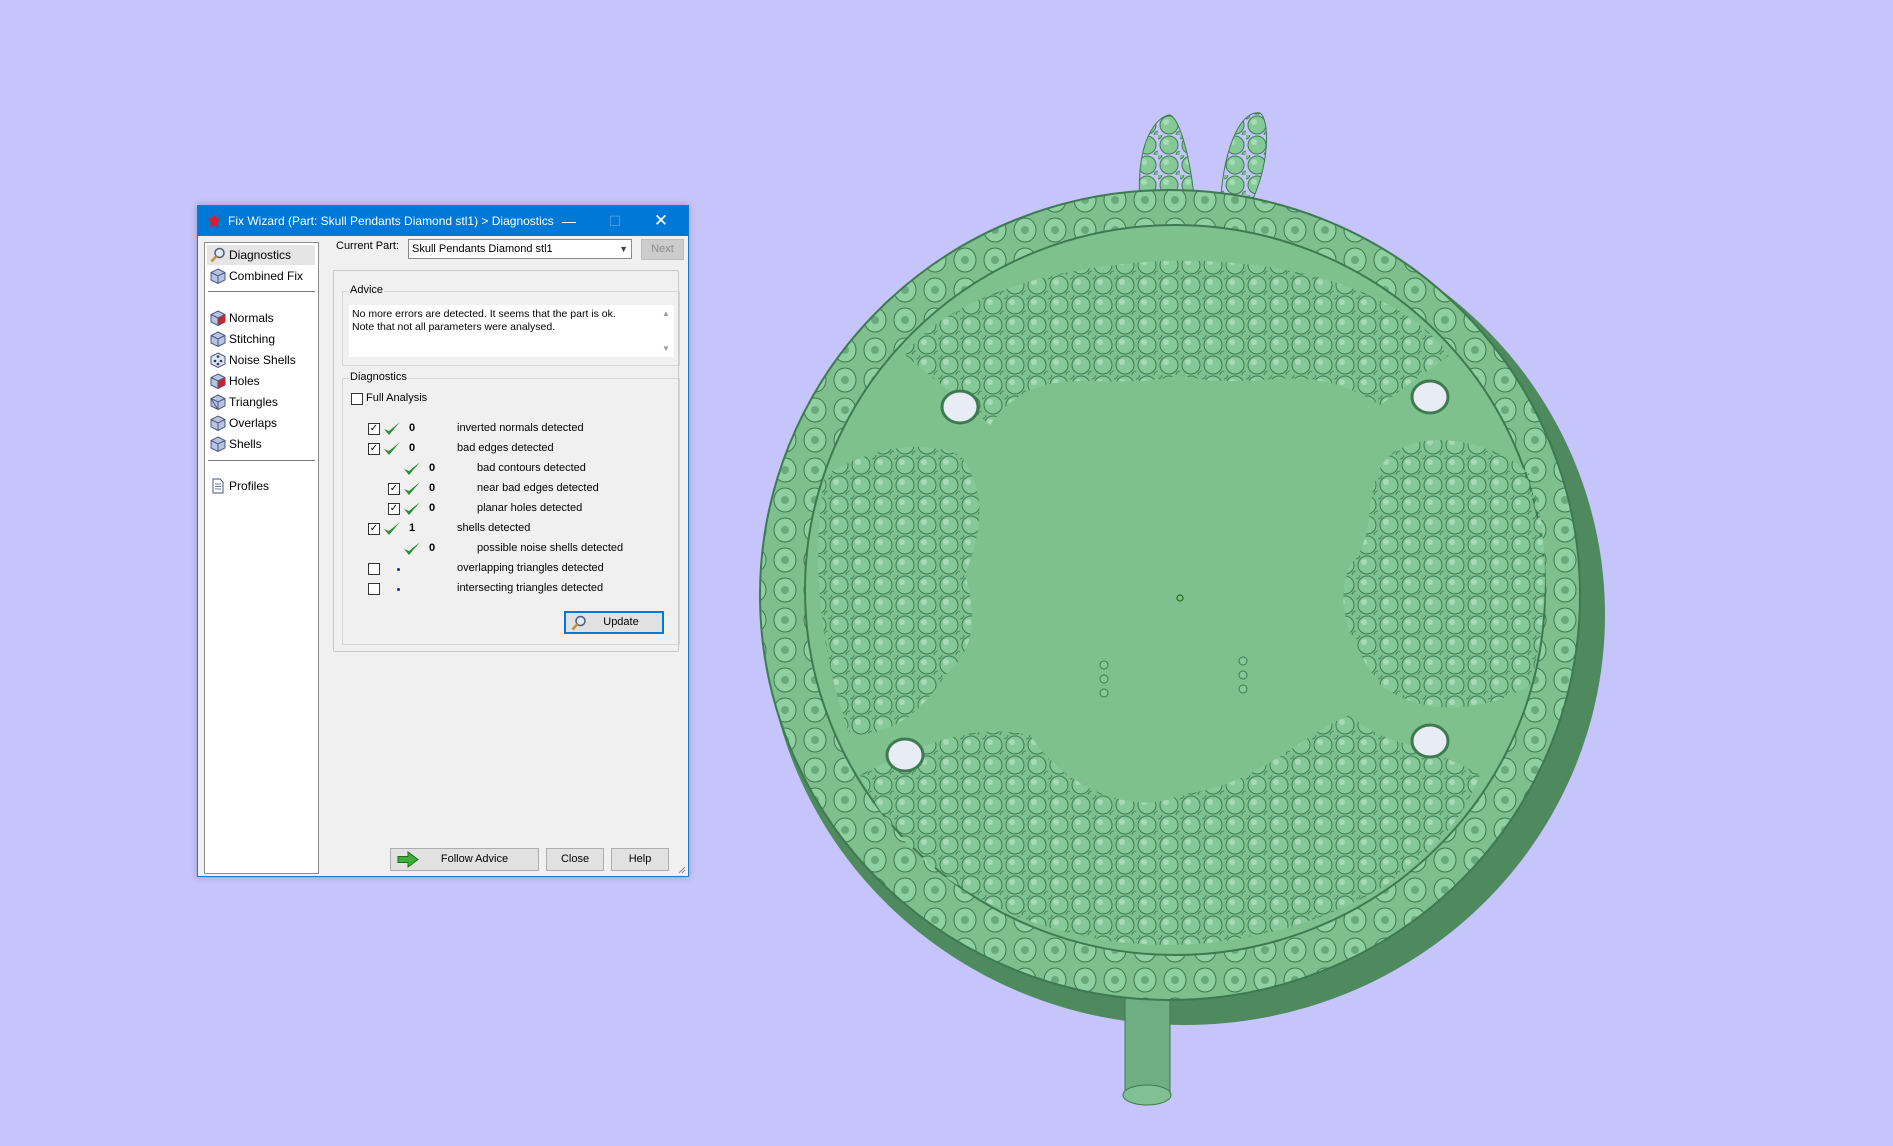 The width and height of the screenshot is (1893, 1146). Describe the element at coordinates (251, 318) in the screenshot. I see `sidebar-item-label: Normals` at that location.